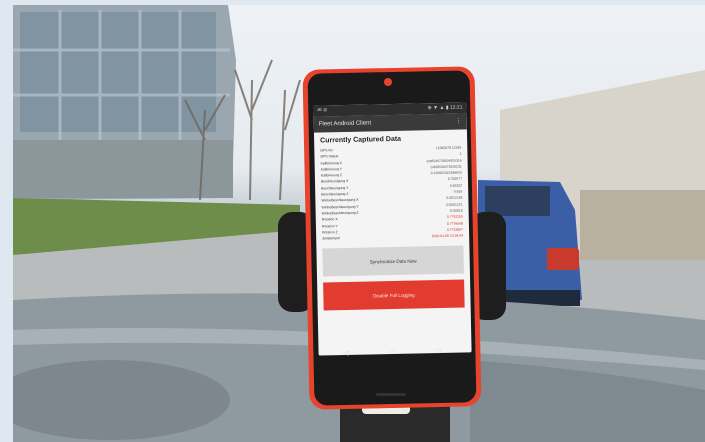 This screenshot has height=442, width=705. I want to click on home-icon: ○, so click(392, 351).